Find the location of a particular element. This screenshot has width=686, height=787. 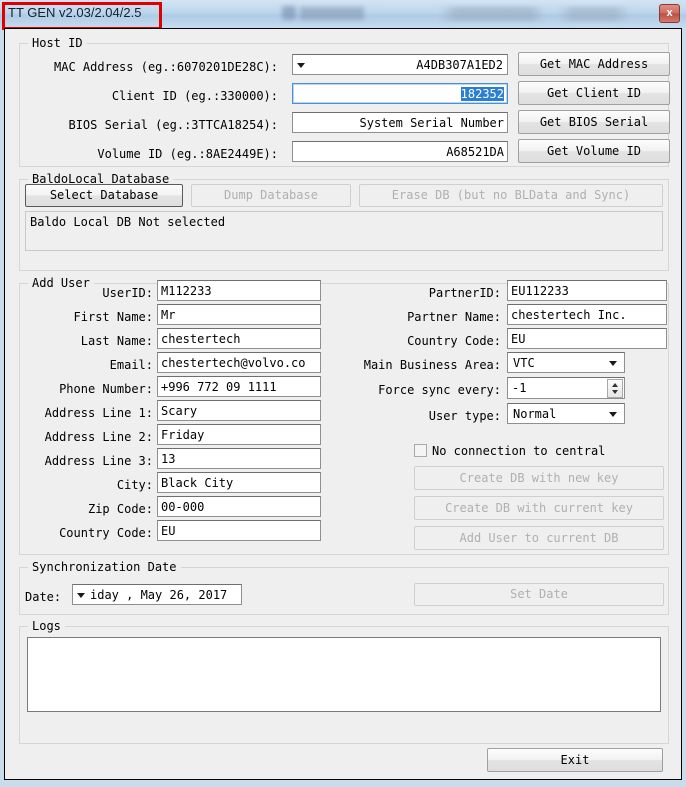

set-date-button: Set Date is located at coordinates (539, 594).